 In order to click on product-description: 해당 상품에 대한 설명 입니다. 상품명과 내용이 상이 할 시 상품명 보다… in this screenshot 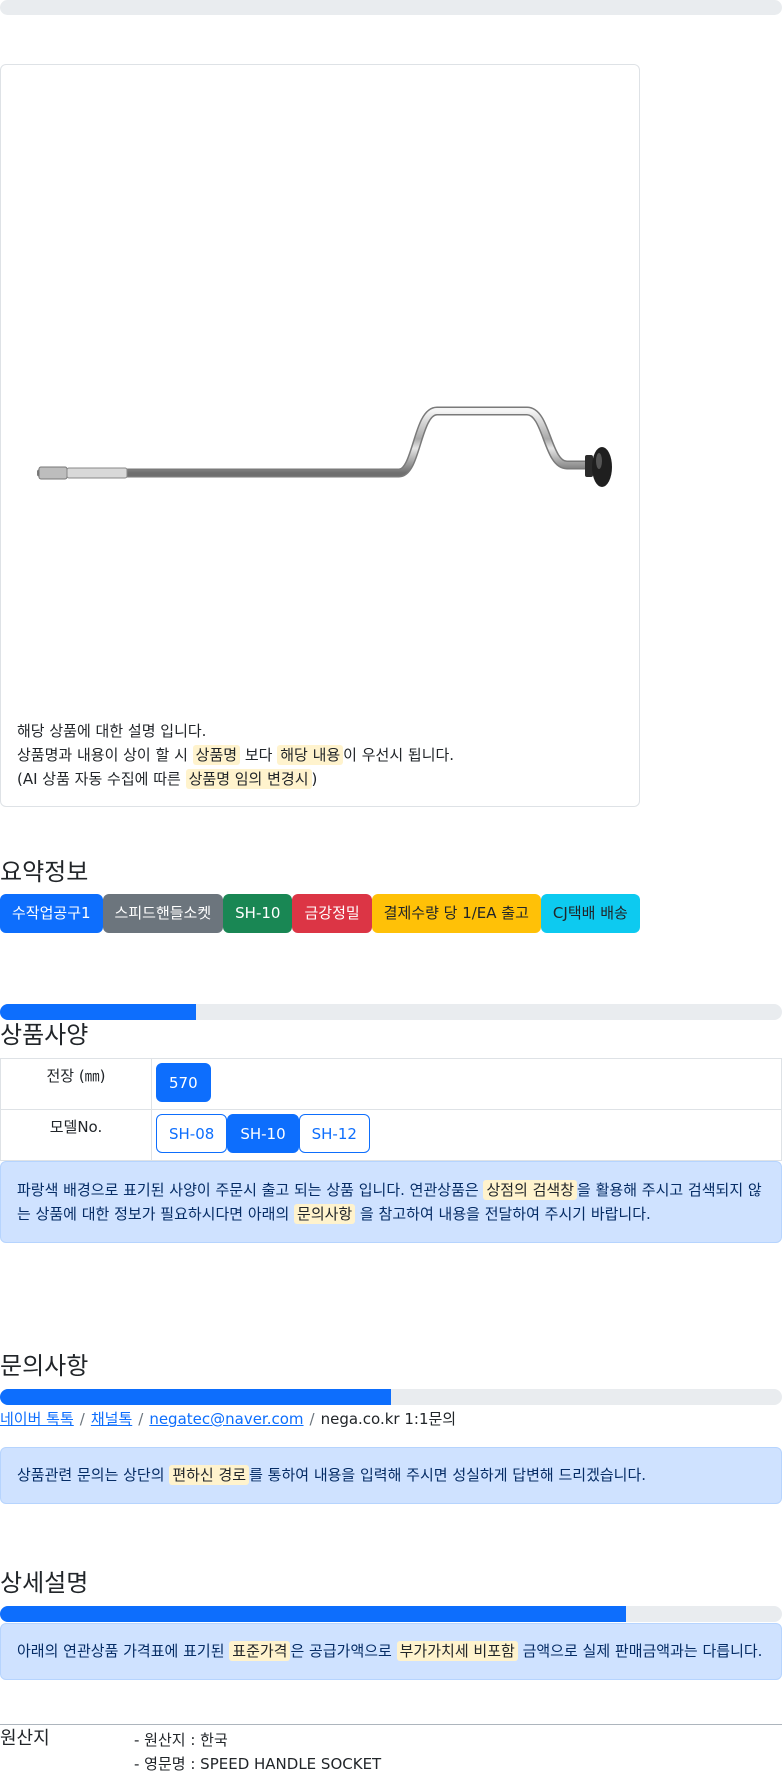, I will do `click(235, 755)`.